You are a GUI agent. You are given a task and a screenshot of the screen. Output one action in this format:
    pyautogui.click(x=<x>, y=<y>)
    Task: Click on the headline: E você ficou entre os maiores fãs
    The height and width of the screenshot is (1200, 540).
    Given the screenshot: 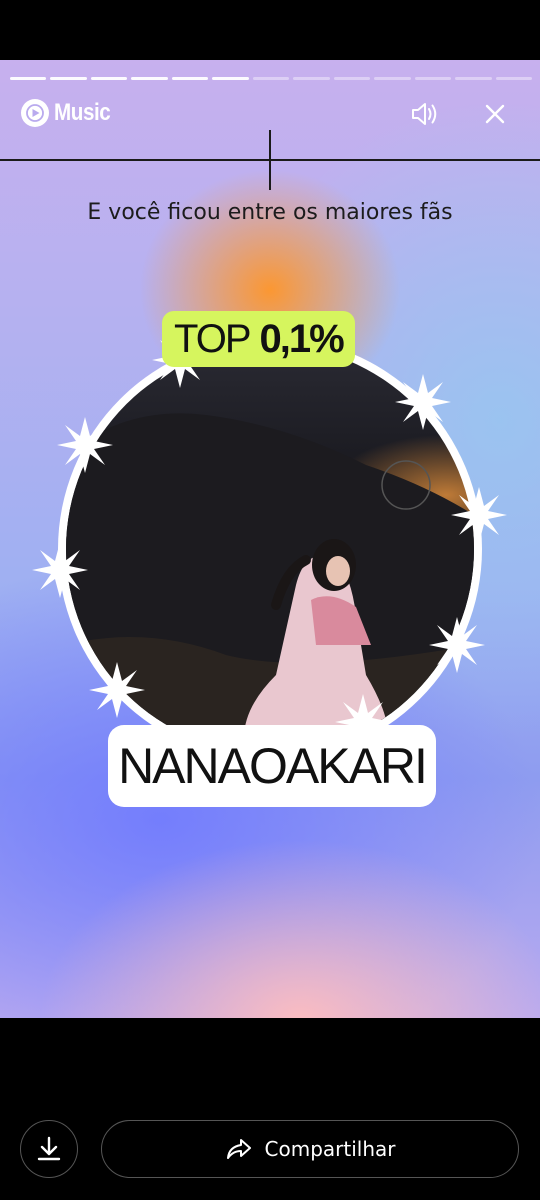 What is the action you would take?
    pyautogui.click(x=270, y=212)
    